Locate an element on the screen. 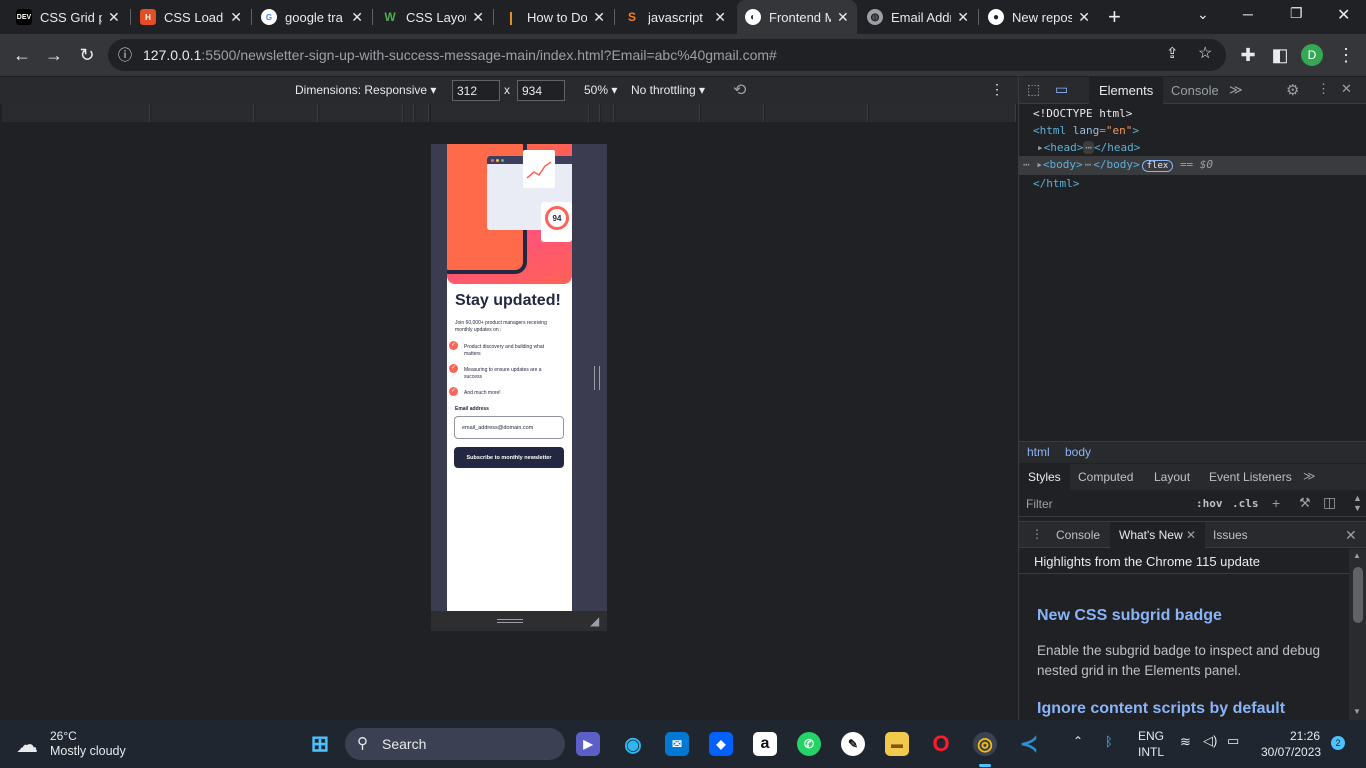 The image size is (1366, 768). zoom-select: 50% ▾ is located at coordinates (600, 90).